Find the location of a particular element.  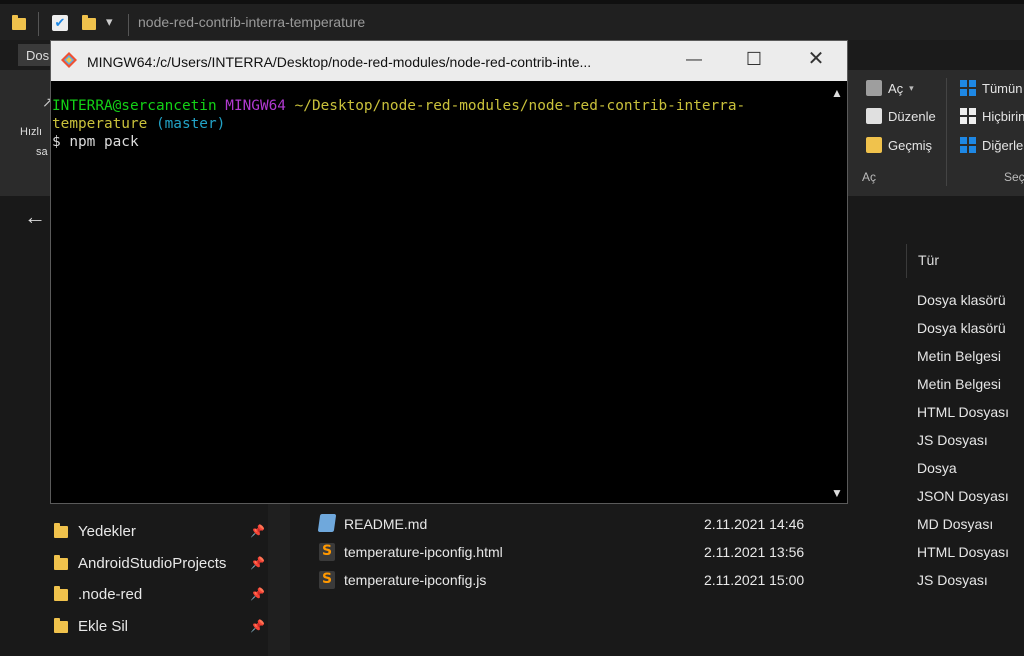

file-date: 2.11.2021 14:46 is located at coordinates (754, 524).